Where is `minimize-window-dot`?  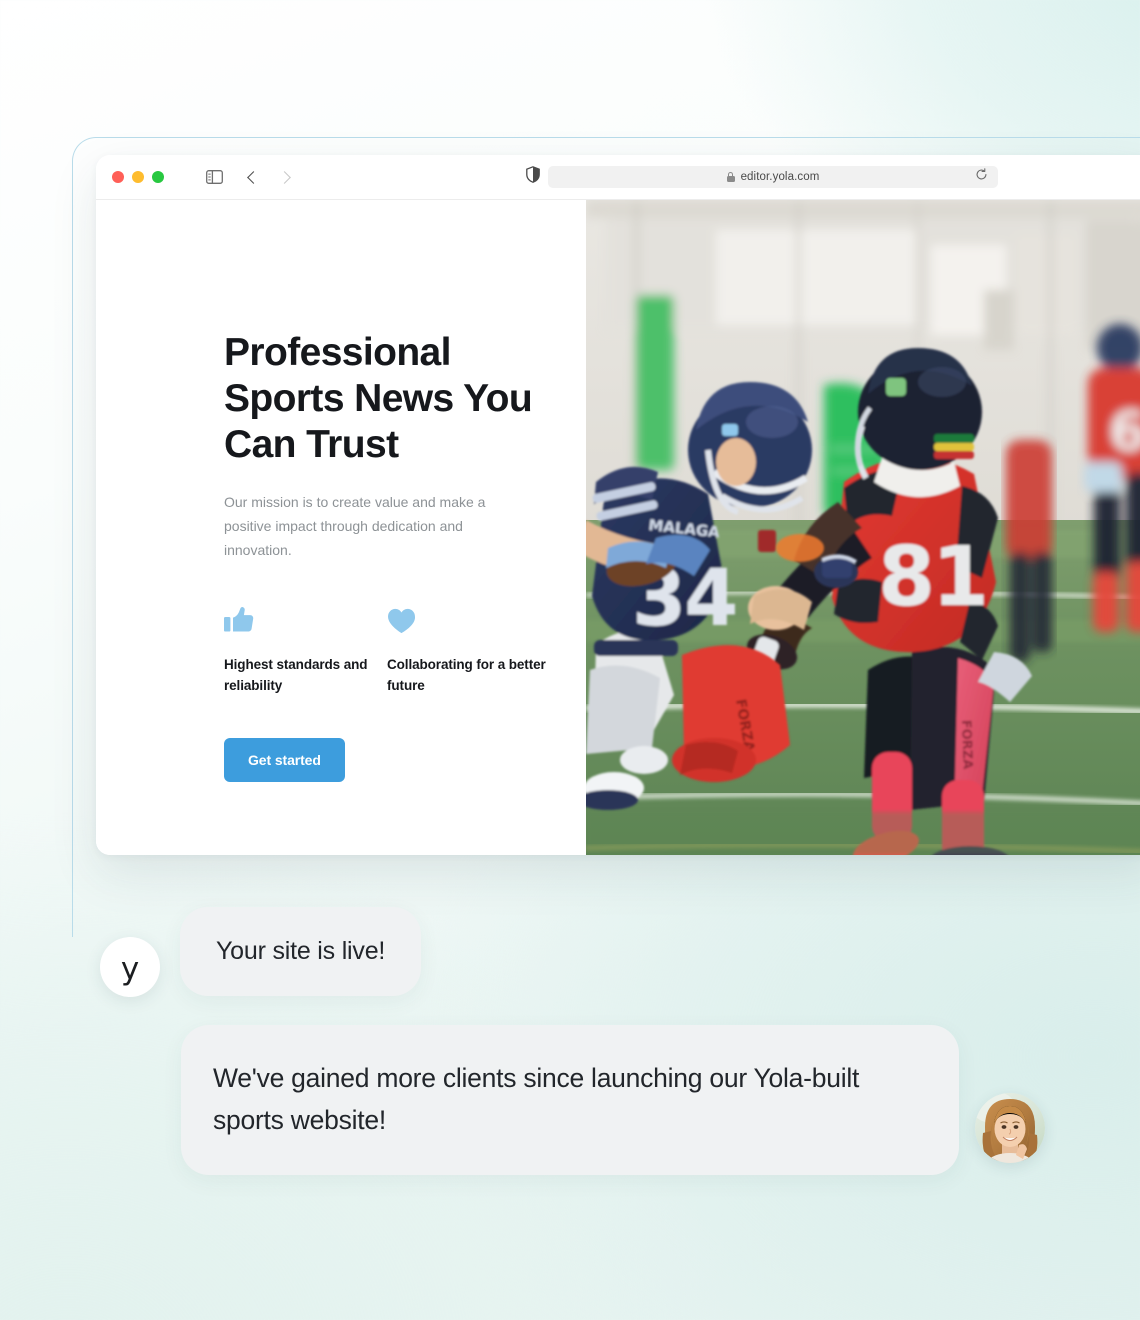 minimize-window-dot is located at coordinates (138, 177).